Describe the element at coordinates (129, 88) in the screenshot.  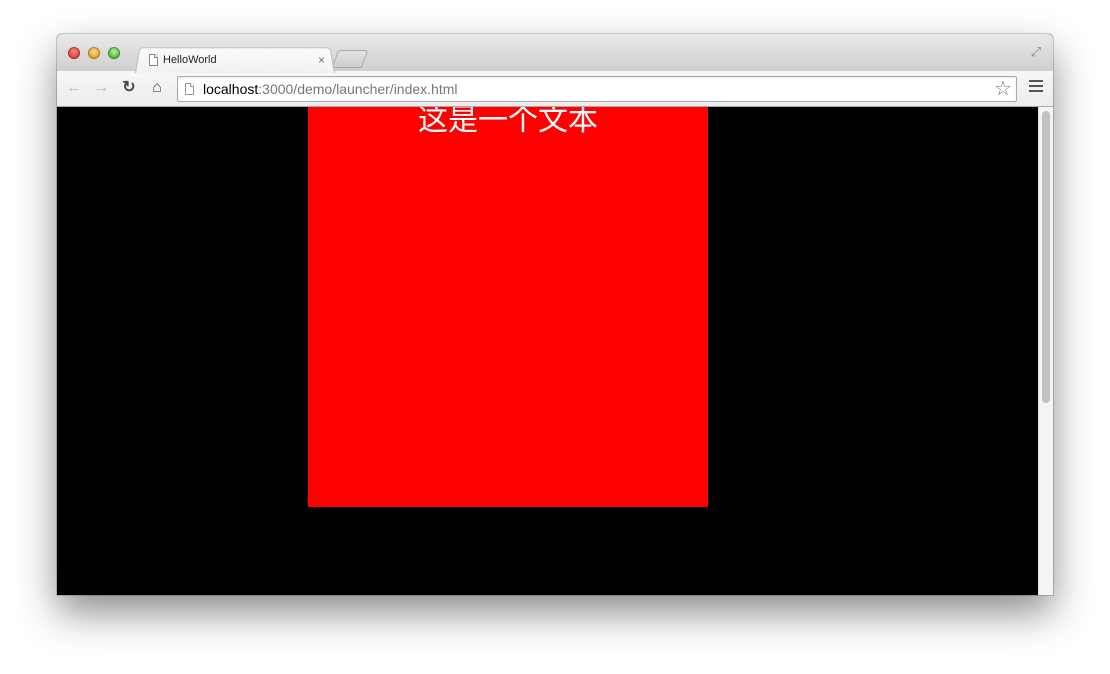
I see `reload-icon: ↻` at that location.